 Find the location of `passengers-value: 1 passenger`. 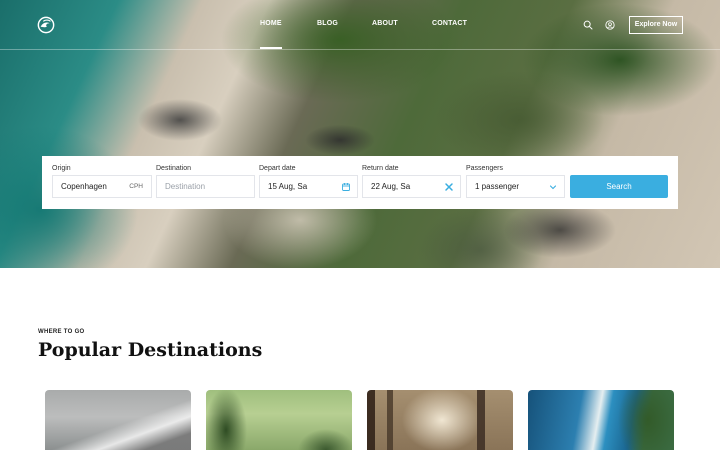

passengers-value: 1 passenger is located at coordinates (497, 186).